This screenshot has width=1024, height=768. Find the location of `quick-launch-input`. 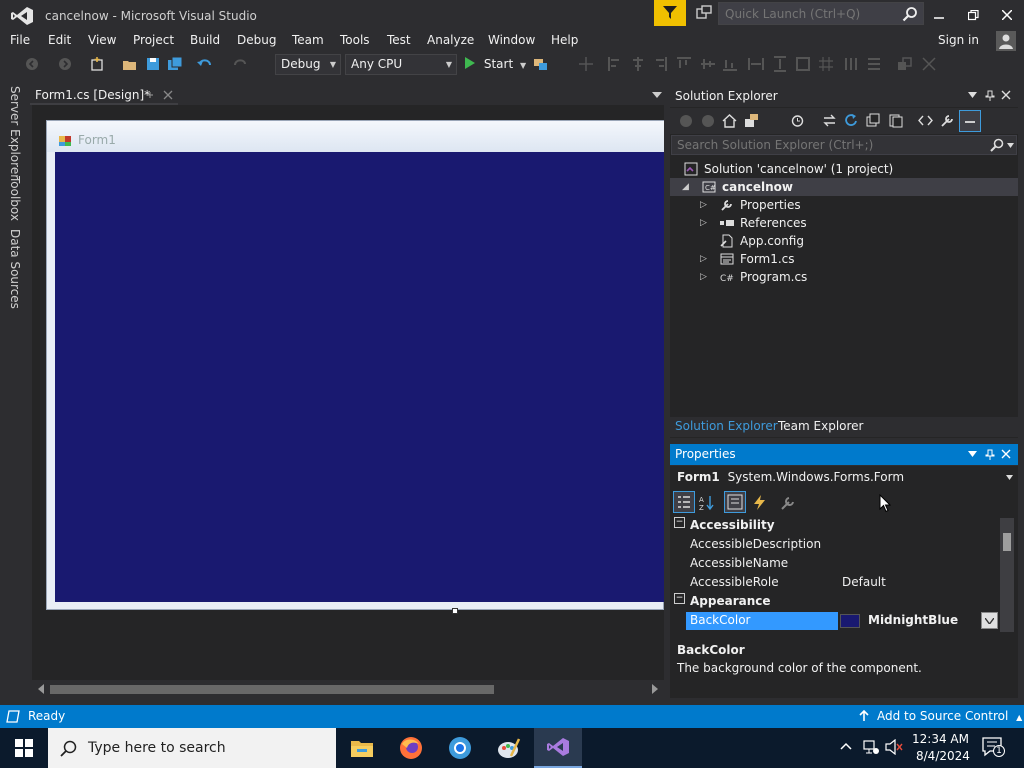

quick-launch-input is located at coordinates (810, 13).